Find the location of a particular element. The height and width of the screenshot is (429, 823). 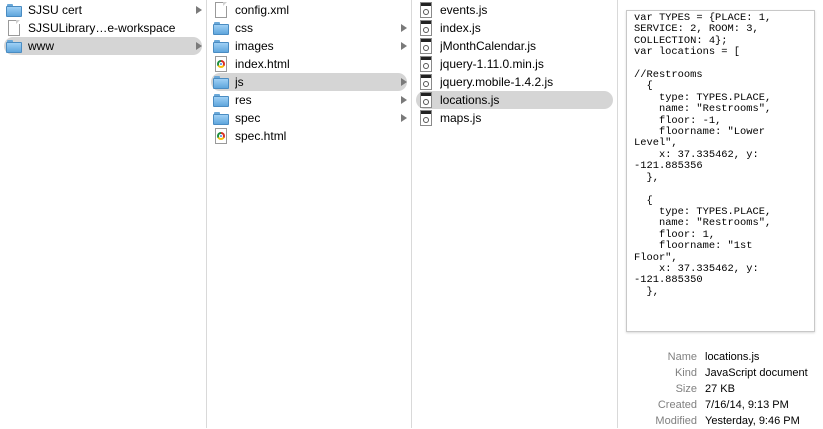

list-item: SJSULibrary…e-workspace is located at coordinates (103, 28).